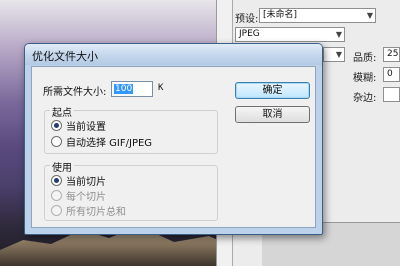  I want to click on blur-value: 0, so click(390, 74).